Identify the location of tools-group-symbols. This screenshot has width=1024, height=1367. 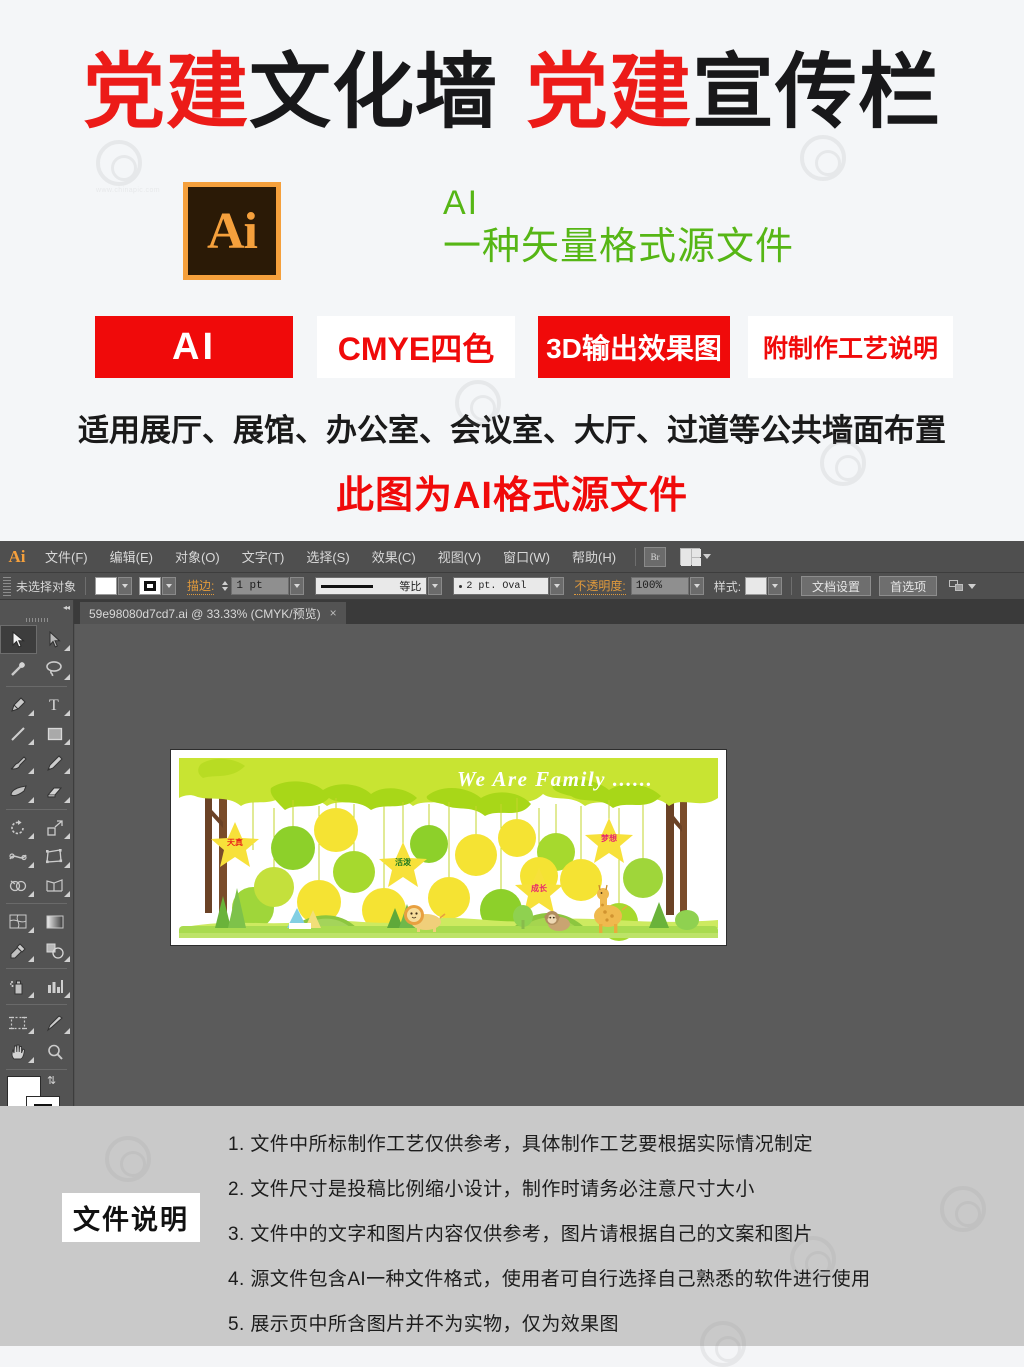
(36, 986).